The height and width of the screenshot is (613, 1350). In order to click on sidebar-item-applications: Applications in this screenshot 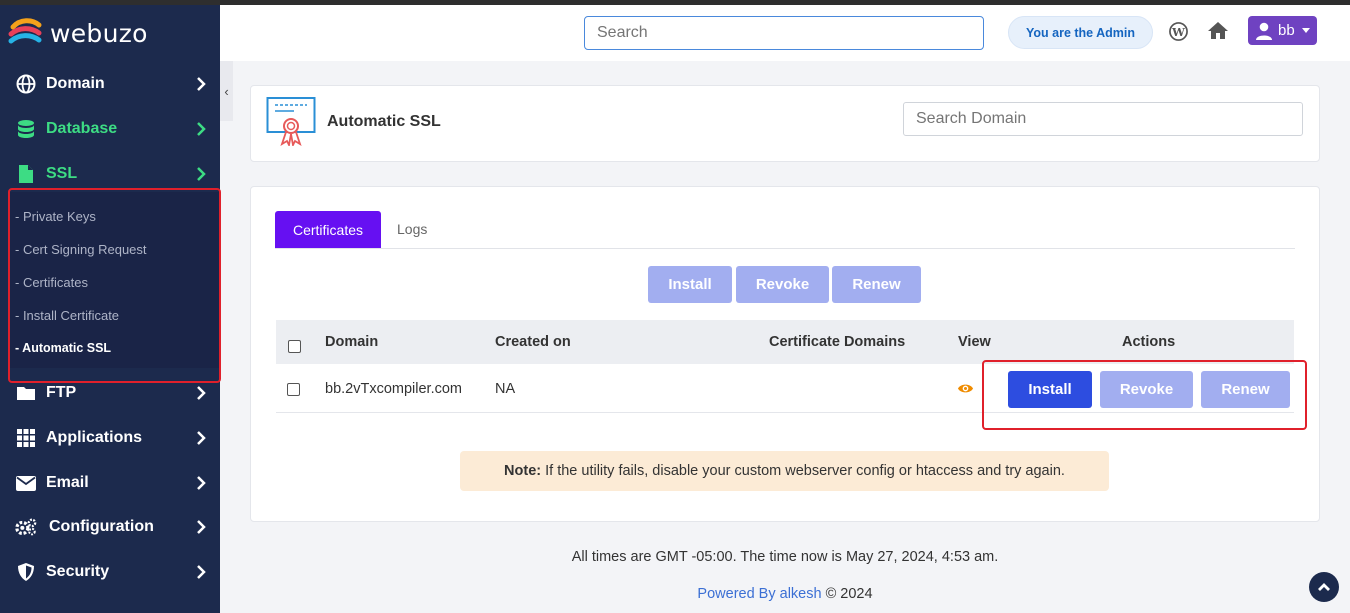, I will do `click(110, 438)`.